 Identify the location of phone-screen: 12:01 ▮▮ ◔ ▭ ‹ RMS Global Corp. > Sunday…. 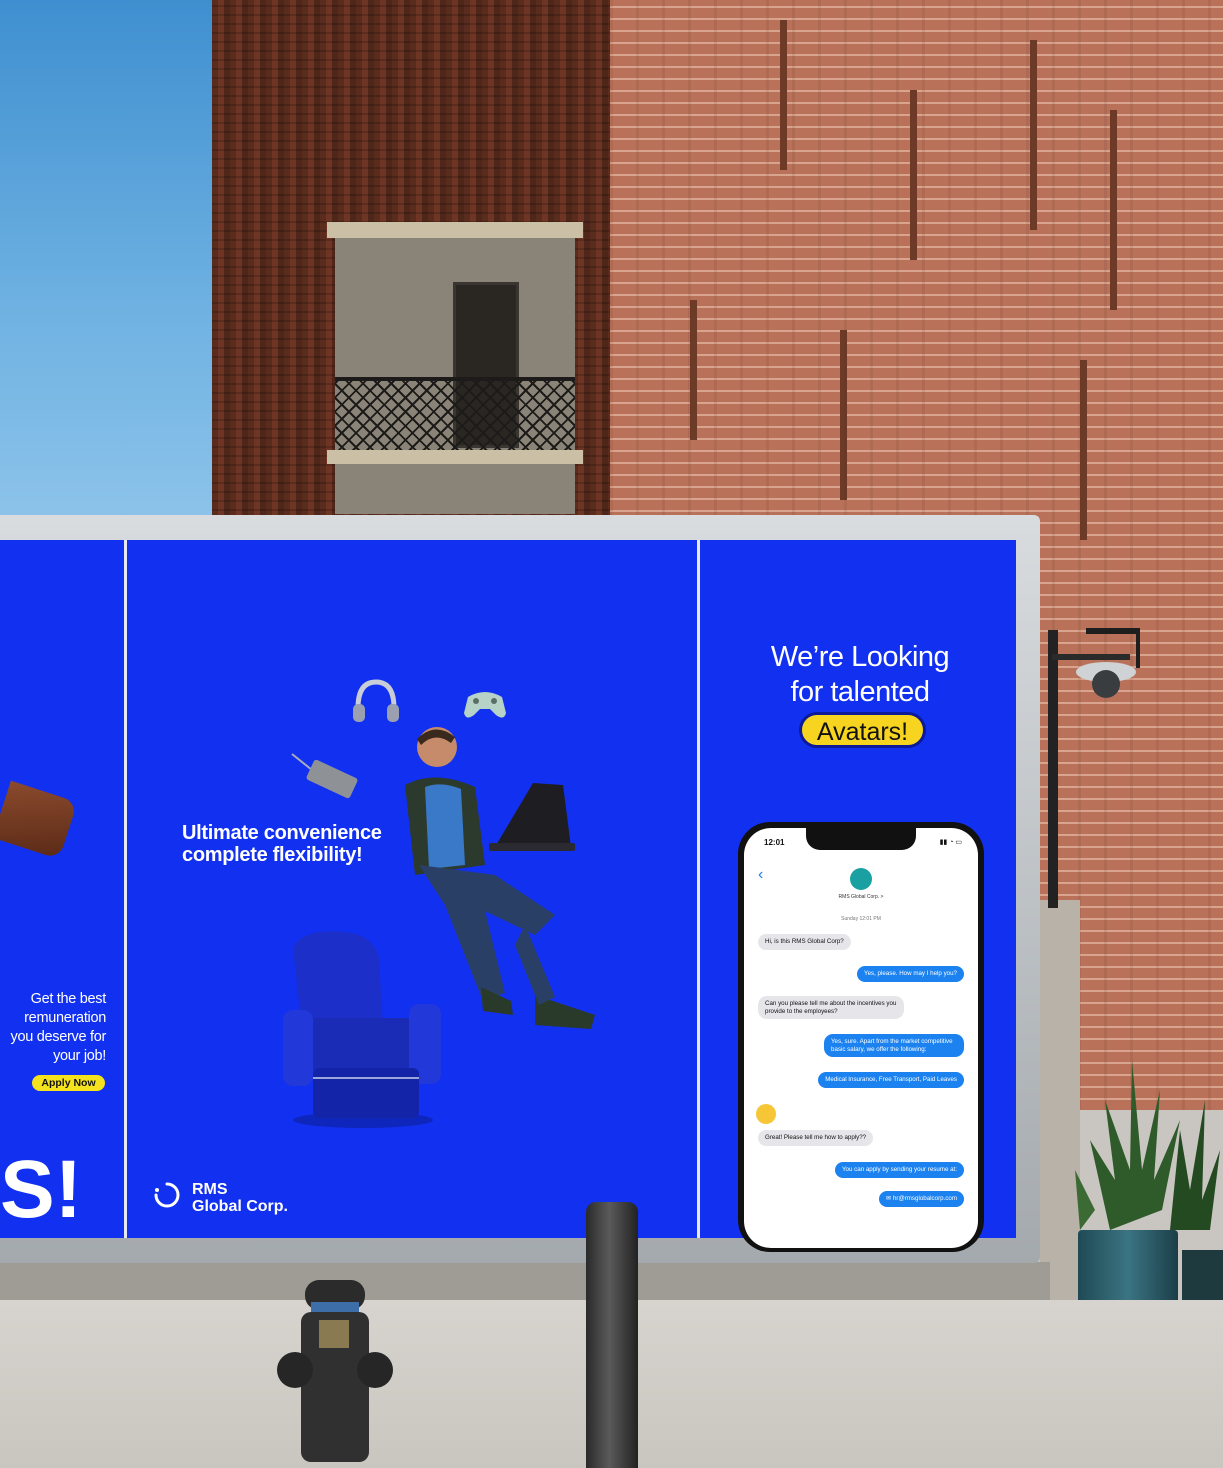
(861, 1038).